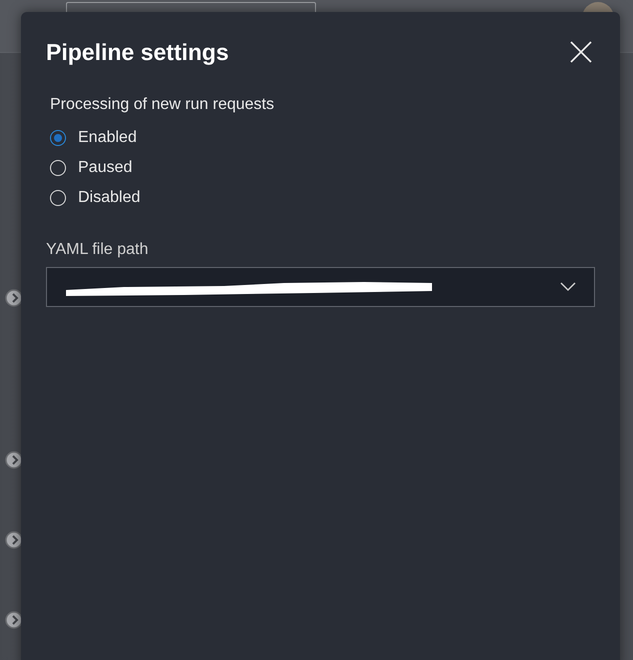 The height and width of the screenshot is (660, 633). What do you see at coordinates (581, 52) in the screenshot?
I see `close-button` at bounding box center [581, 52].